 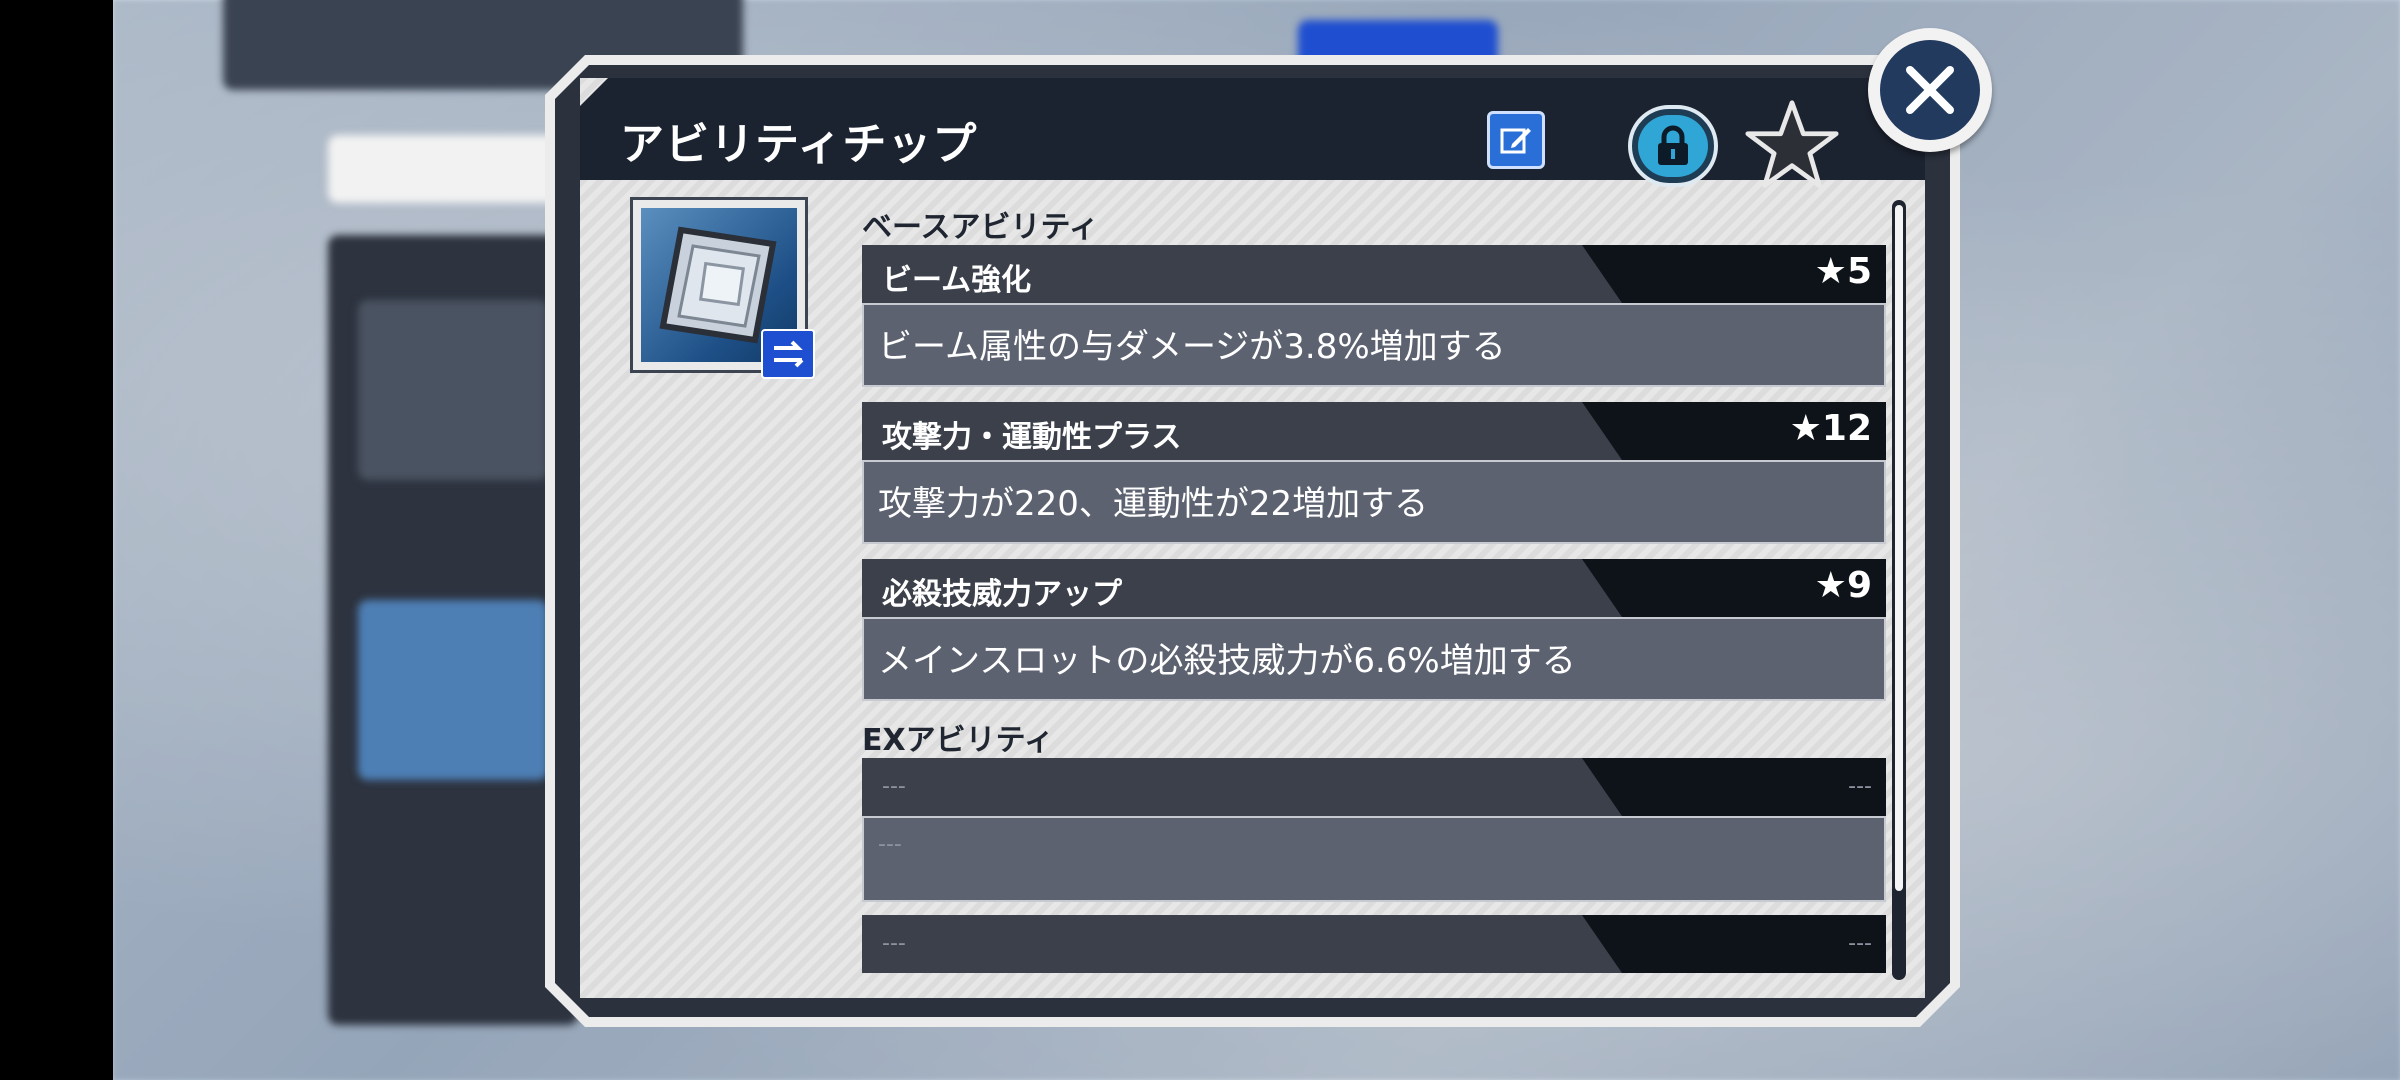 What do you see at coordinates (1374, 944) in the screenshot?
I see `ex-ability-card-2: --- ---` at bounding box center [1374, 944].